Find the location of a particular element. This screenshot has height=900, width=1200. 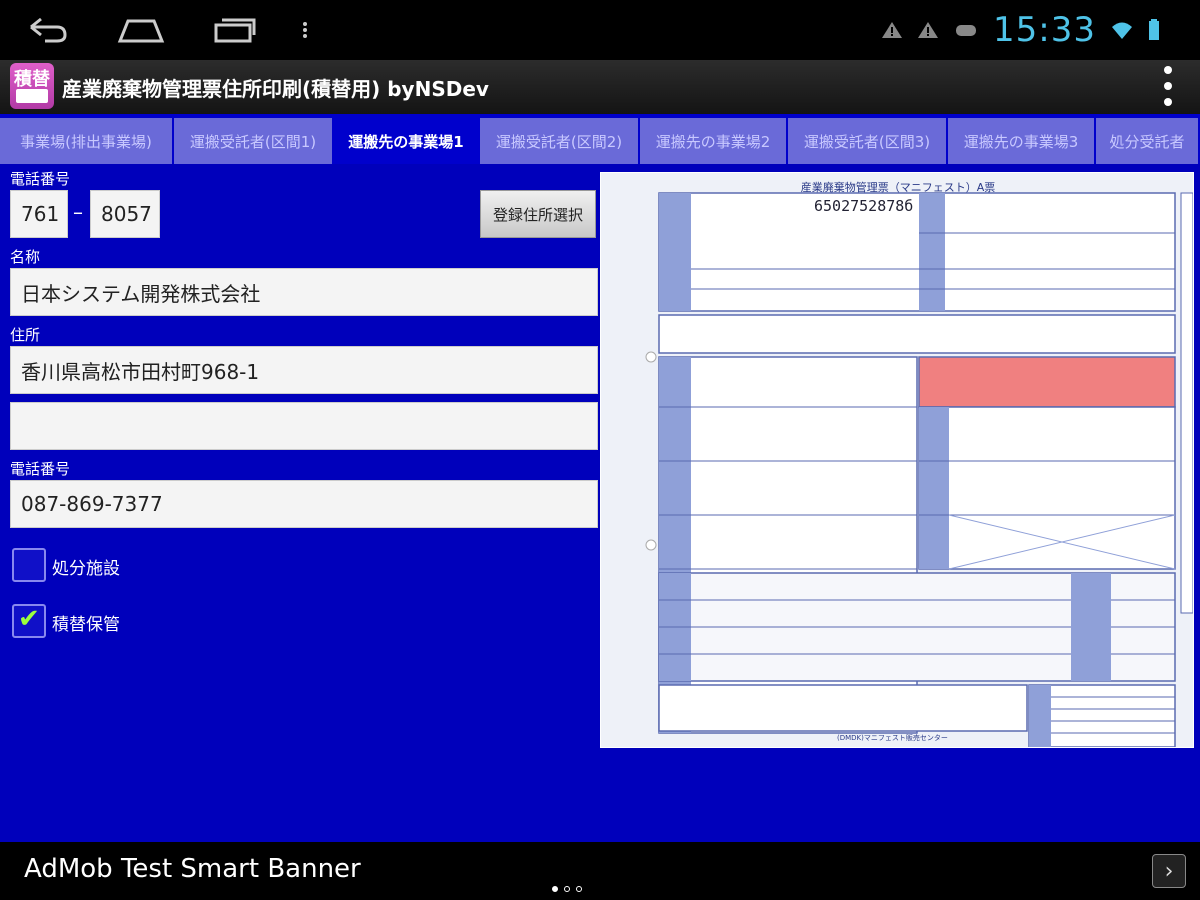

tab-discharge-site: 事業場(排出事業場) is located at coordinates (87, 141).